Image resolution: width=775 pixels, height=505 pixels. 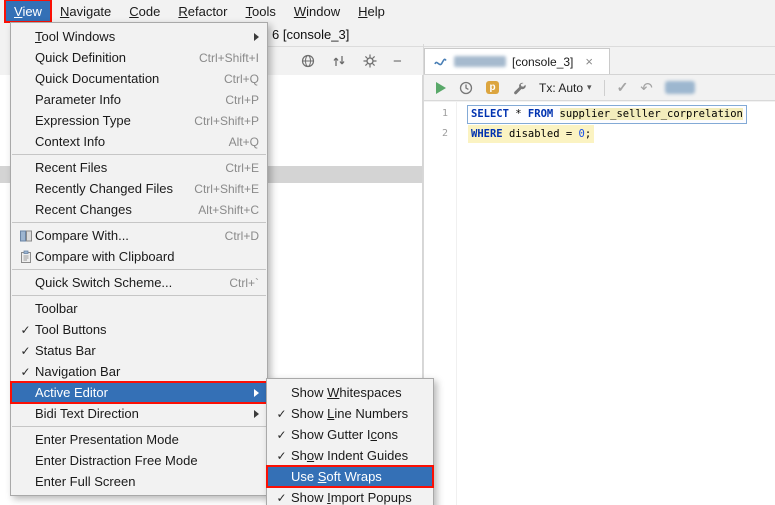 I want to click on console-file-icon, so click(x=440, y=62).